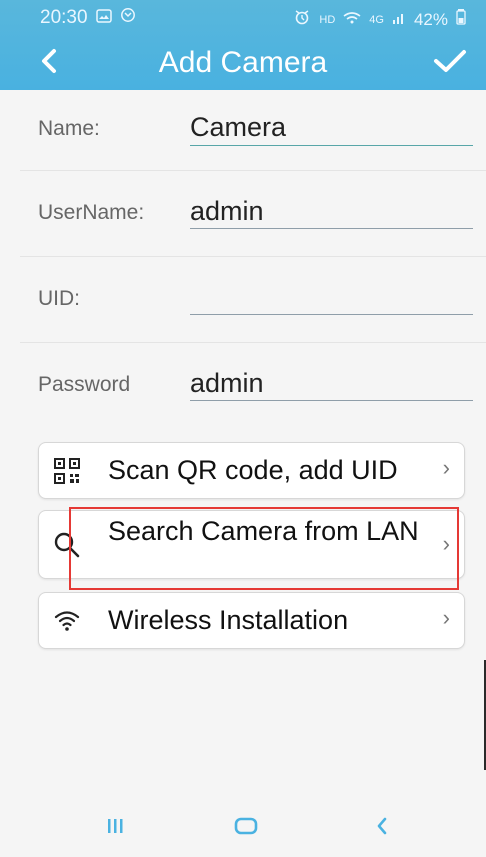  What do you see at coordinates (59, 298) in the screenshot?
I see `uid-label: UID:` at bounding box center [59, 298].